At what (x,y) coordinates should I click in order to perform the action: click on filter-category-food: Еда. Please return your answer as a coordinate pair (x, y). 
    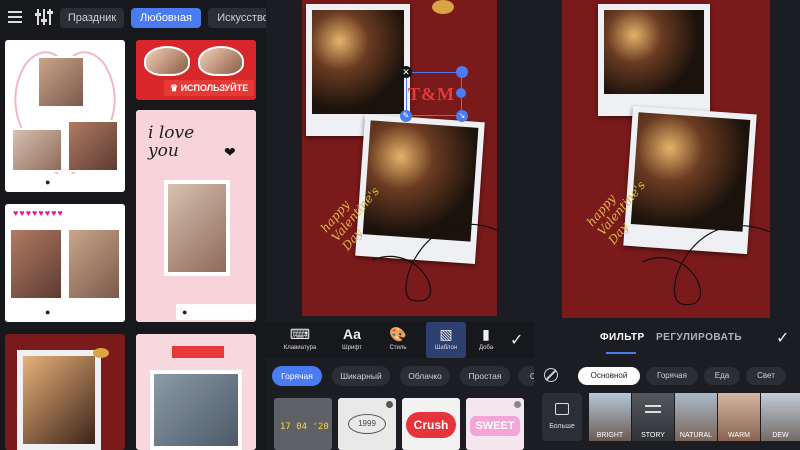
    Looking at the image, I should click on (722, 376).